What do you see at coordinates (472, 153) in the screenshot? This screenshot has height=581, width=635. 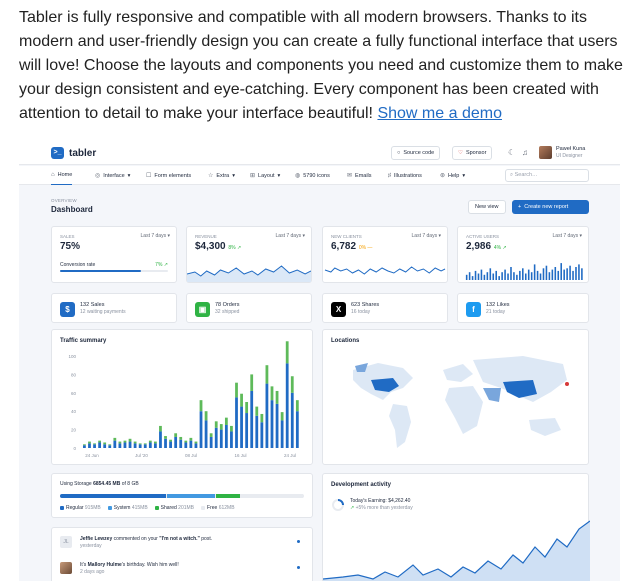 I see `sponsor-button: ♡ Sponsor` at bounding box center [472, 153].